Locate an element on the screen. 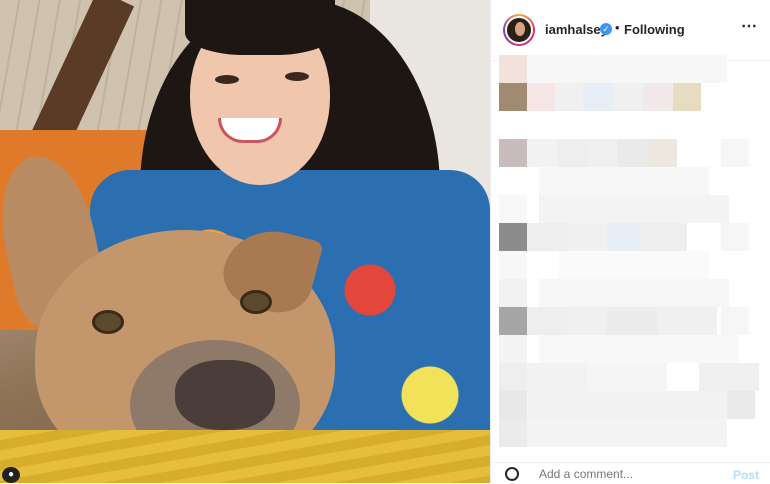 The width and height of the screenshot is (770, 484). photo-eye-right is located at coordinates (297, 76).